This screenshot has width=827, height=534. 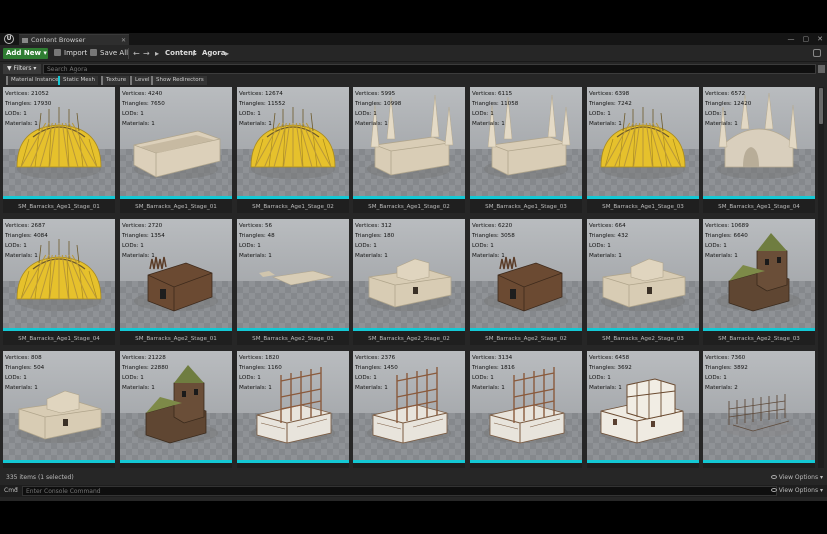 I want to click on close-window-icon: ✕, so click(x=820, y=39).